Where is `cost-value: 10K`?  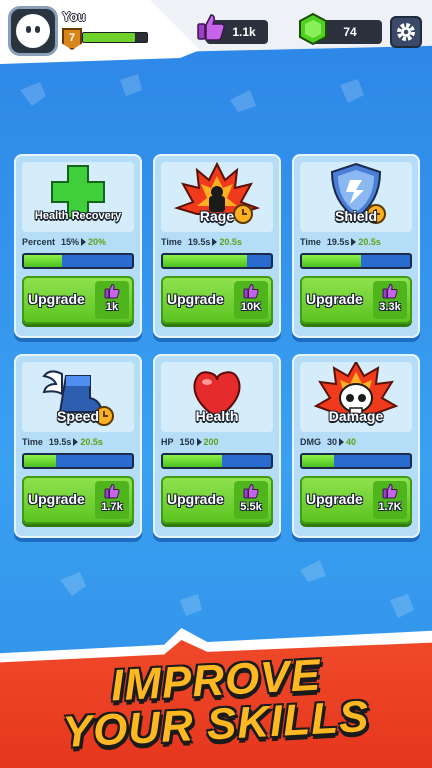
cost-value: 10K is located at coordinates (251, 307).